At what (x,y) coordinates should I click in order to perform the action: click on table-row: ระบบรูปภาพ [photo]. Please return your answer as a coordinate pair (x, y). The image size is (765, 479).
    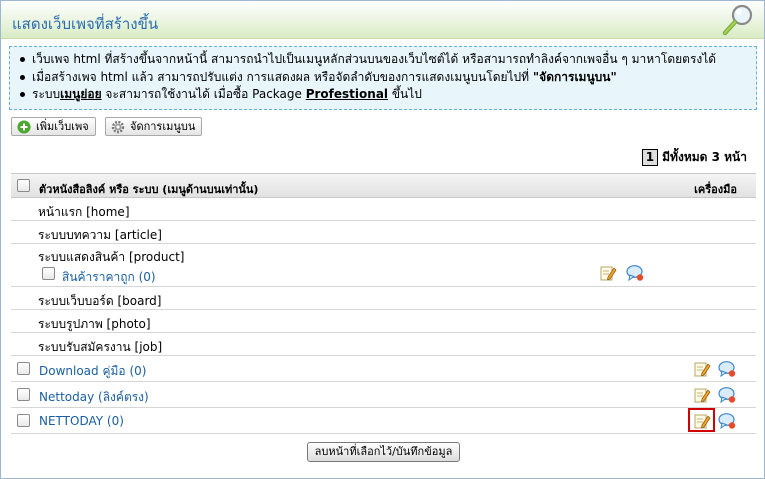
    Looking at the image, I should click on (383, 321).